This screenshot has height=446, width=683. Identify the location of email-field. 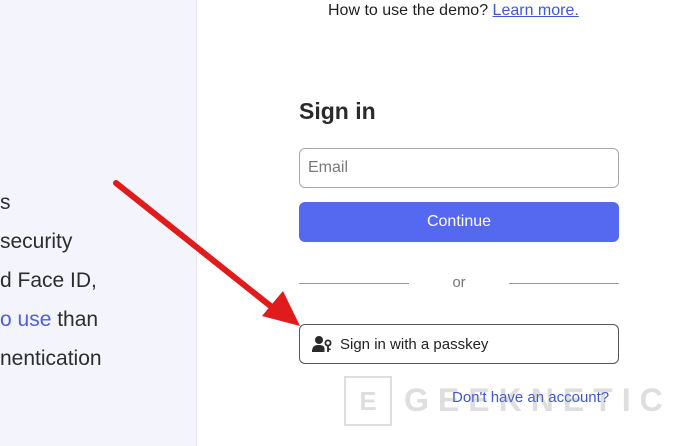
(459, 168).